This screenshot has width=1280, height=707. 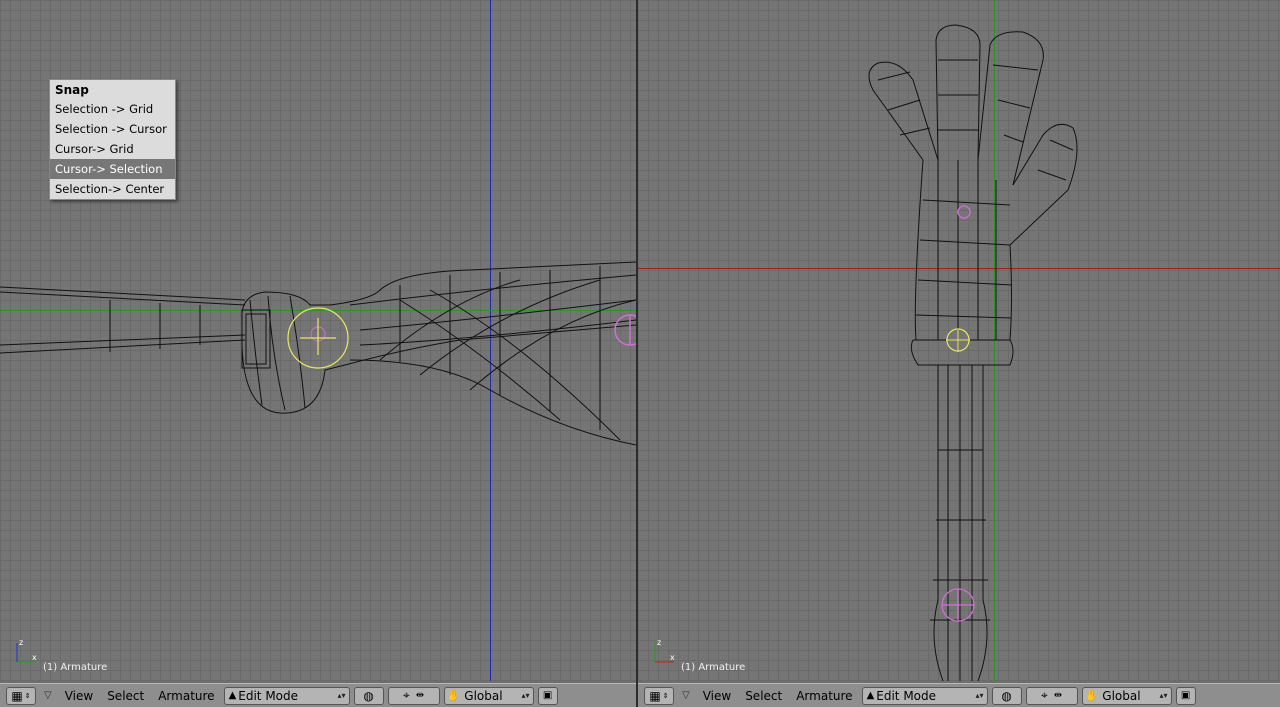 What do you see at coordinates (112, 129) in the screenshot?
I see `snap-item-selection-to-cursor: Selection -> Cursor` at bounding box center [112, 129].